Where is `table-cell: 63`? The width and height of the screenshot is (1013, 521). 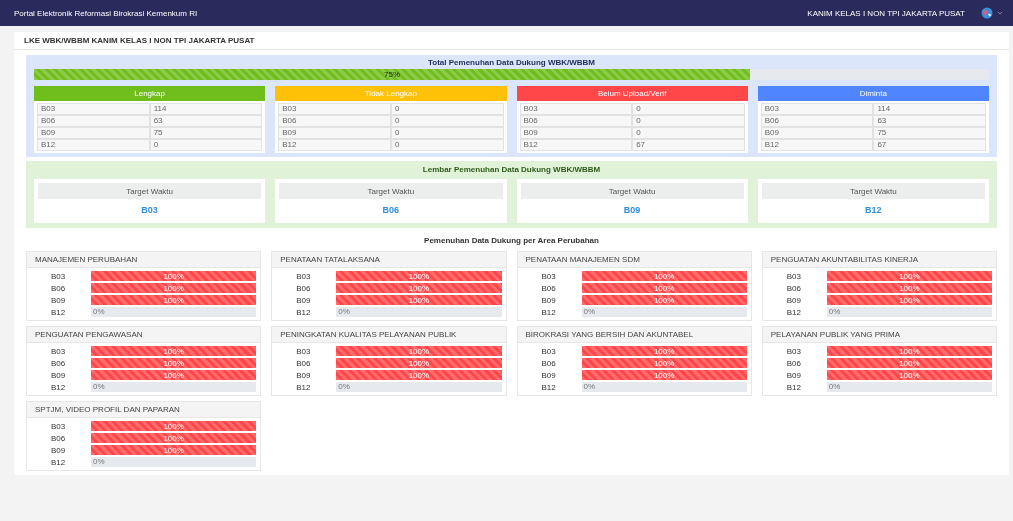 table-cell: 63 is located at coordinates (929, 121).